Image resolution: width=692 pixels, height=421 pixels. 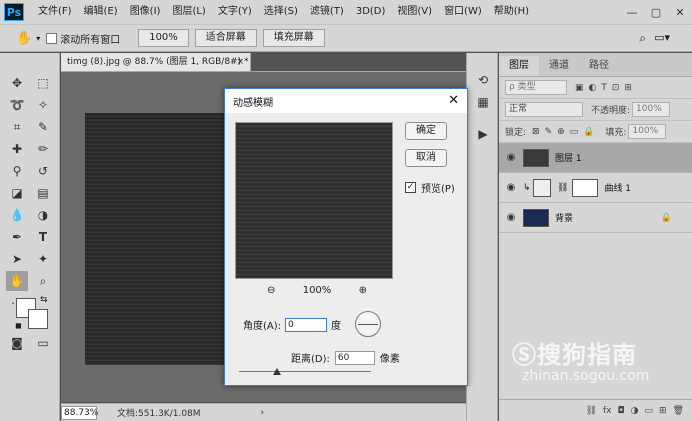 What do you see at coordinates (44, 300) in the screenshot?
I see `swap-colors-icon: ⇆` at bounding box center [44, 300].